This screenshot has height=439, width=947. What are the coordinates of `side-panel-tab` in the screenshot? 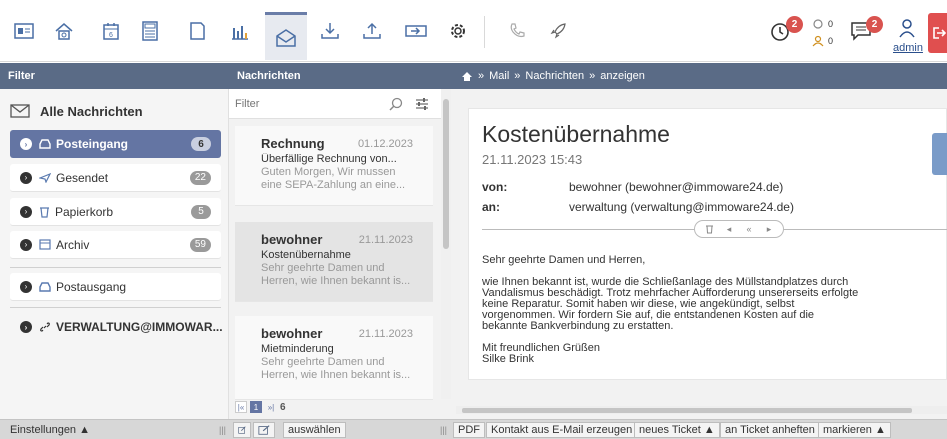 It's located at (939, 154).